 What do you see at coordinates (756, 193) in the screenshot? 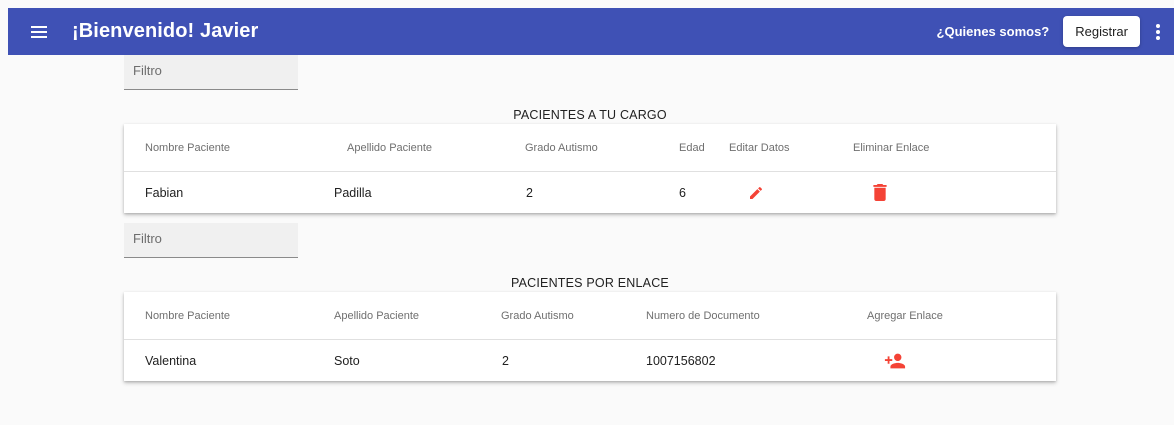
I see `pencil-icon` at bounding box center [756, 193].